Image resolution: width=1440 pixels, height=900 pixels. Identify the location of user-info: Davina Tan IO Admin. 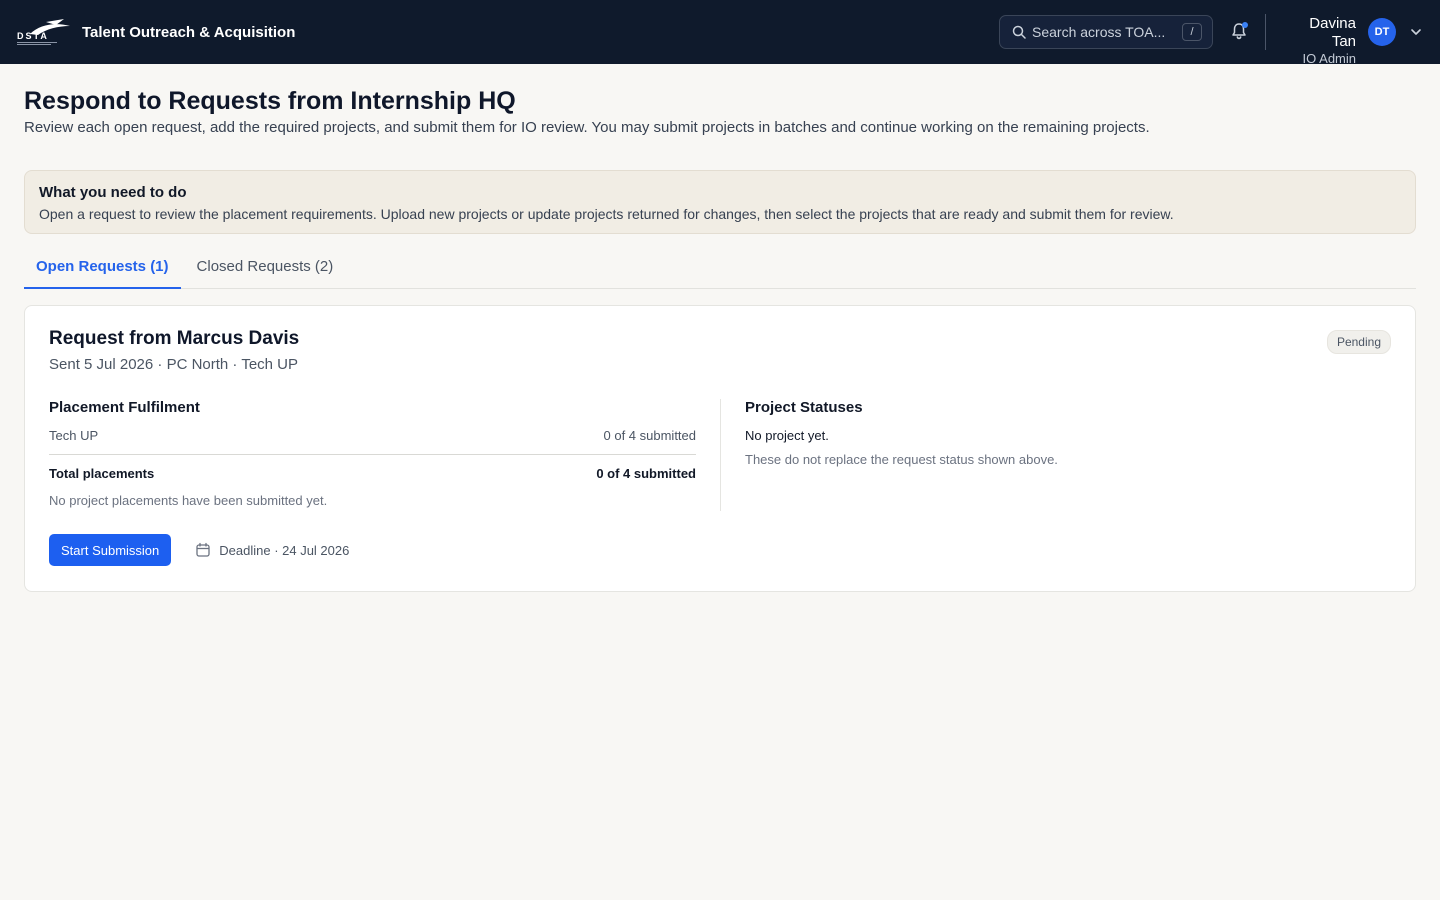
(1319, 40).